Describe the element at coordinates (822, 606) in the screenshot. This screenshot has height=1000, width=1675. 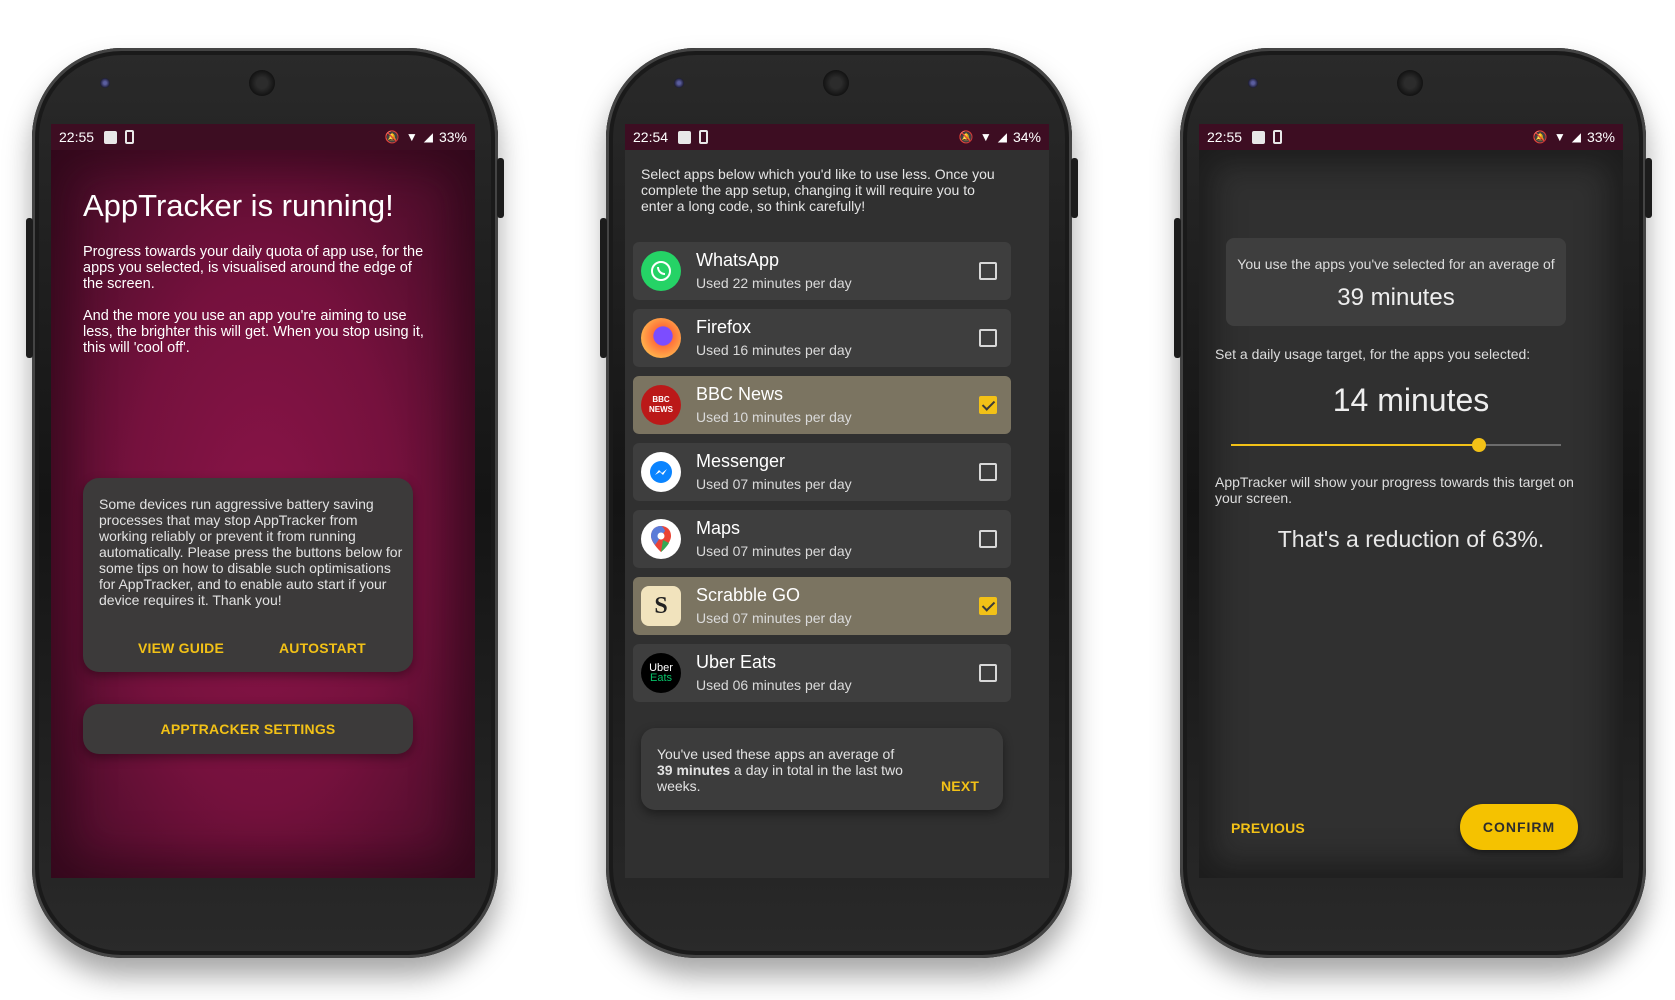
I see `app-row-scrabble-go: S Scrabble GO Used 07 minutes per day` at that location.